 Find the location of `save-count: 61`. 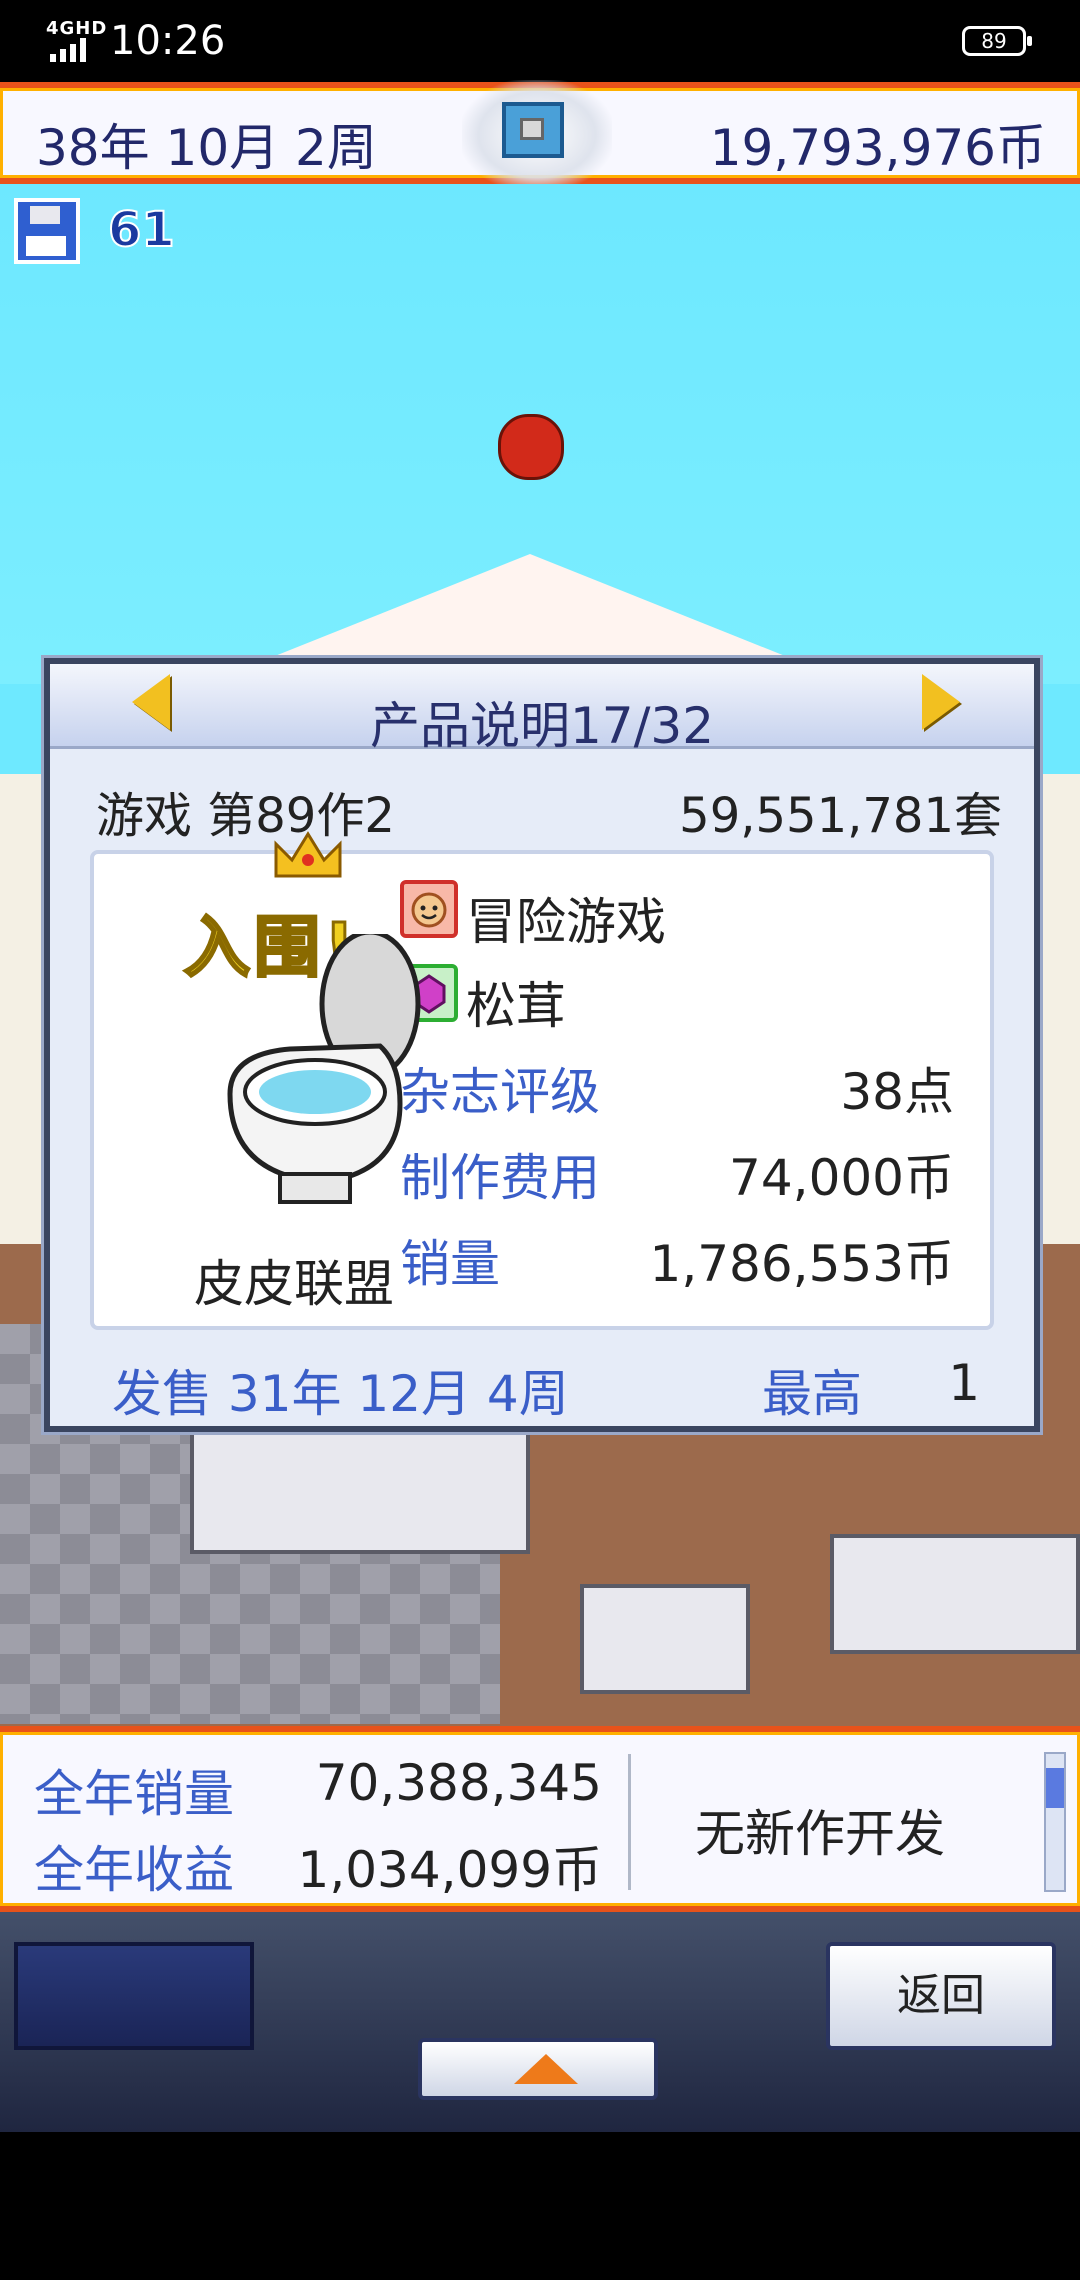

save-count: 61 is located at coordinates (141, 230).